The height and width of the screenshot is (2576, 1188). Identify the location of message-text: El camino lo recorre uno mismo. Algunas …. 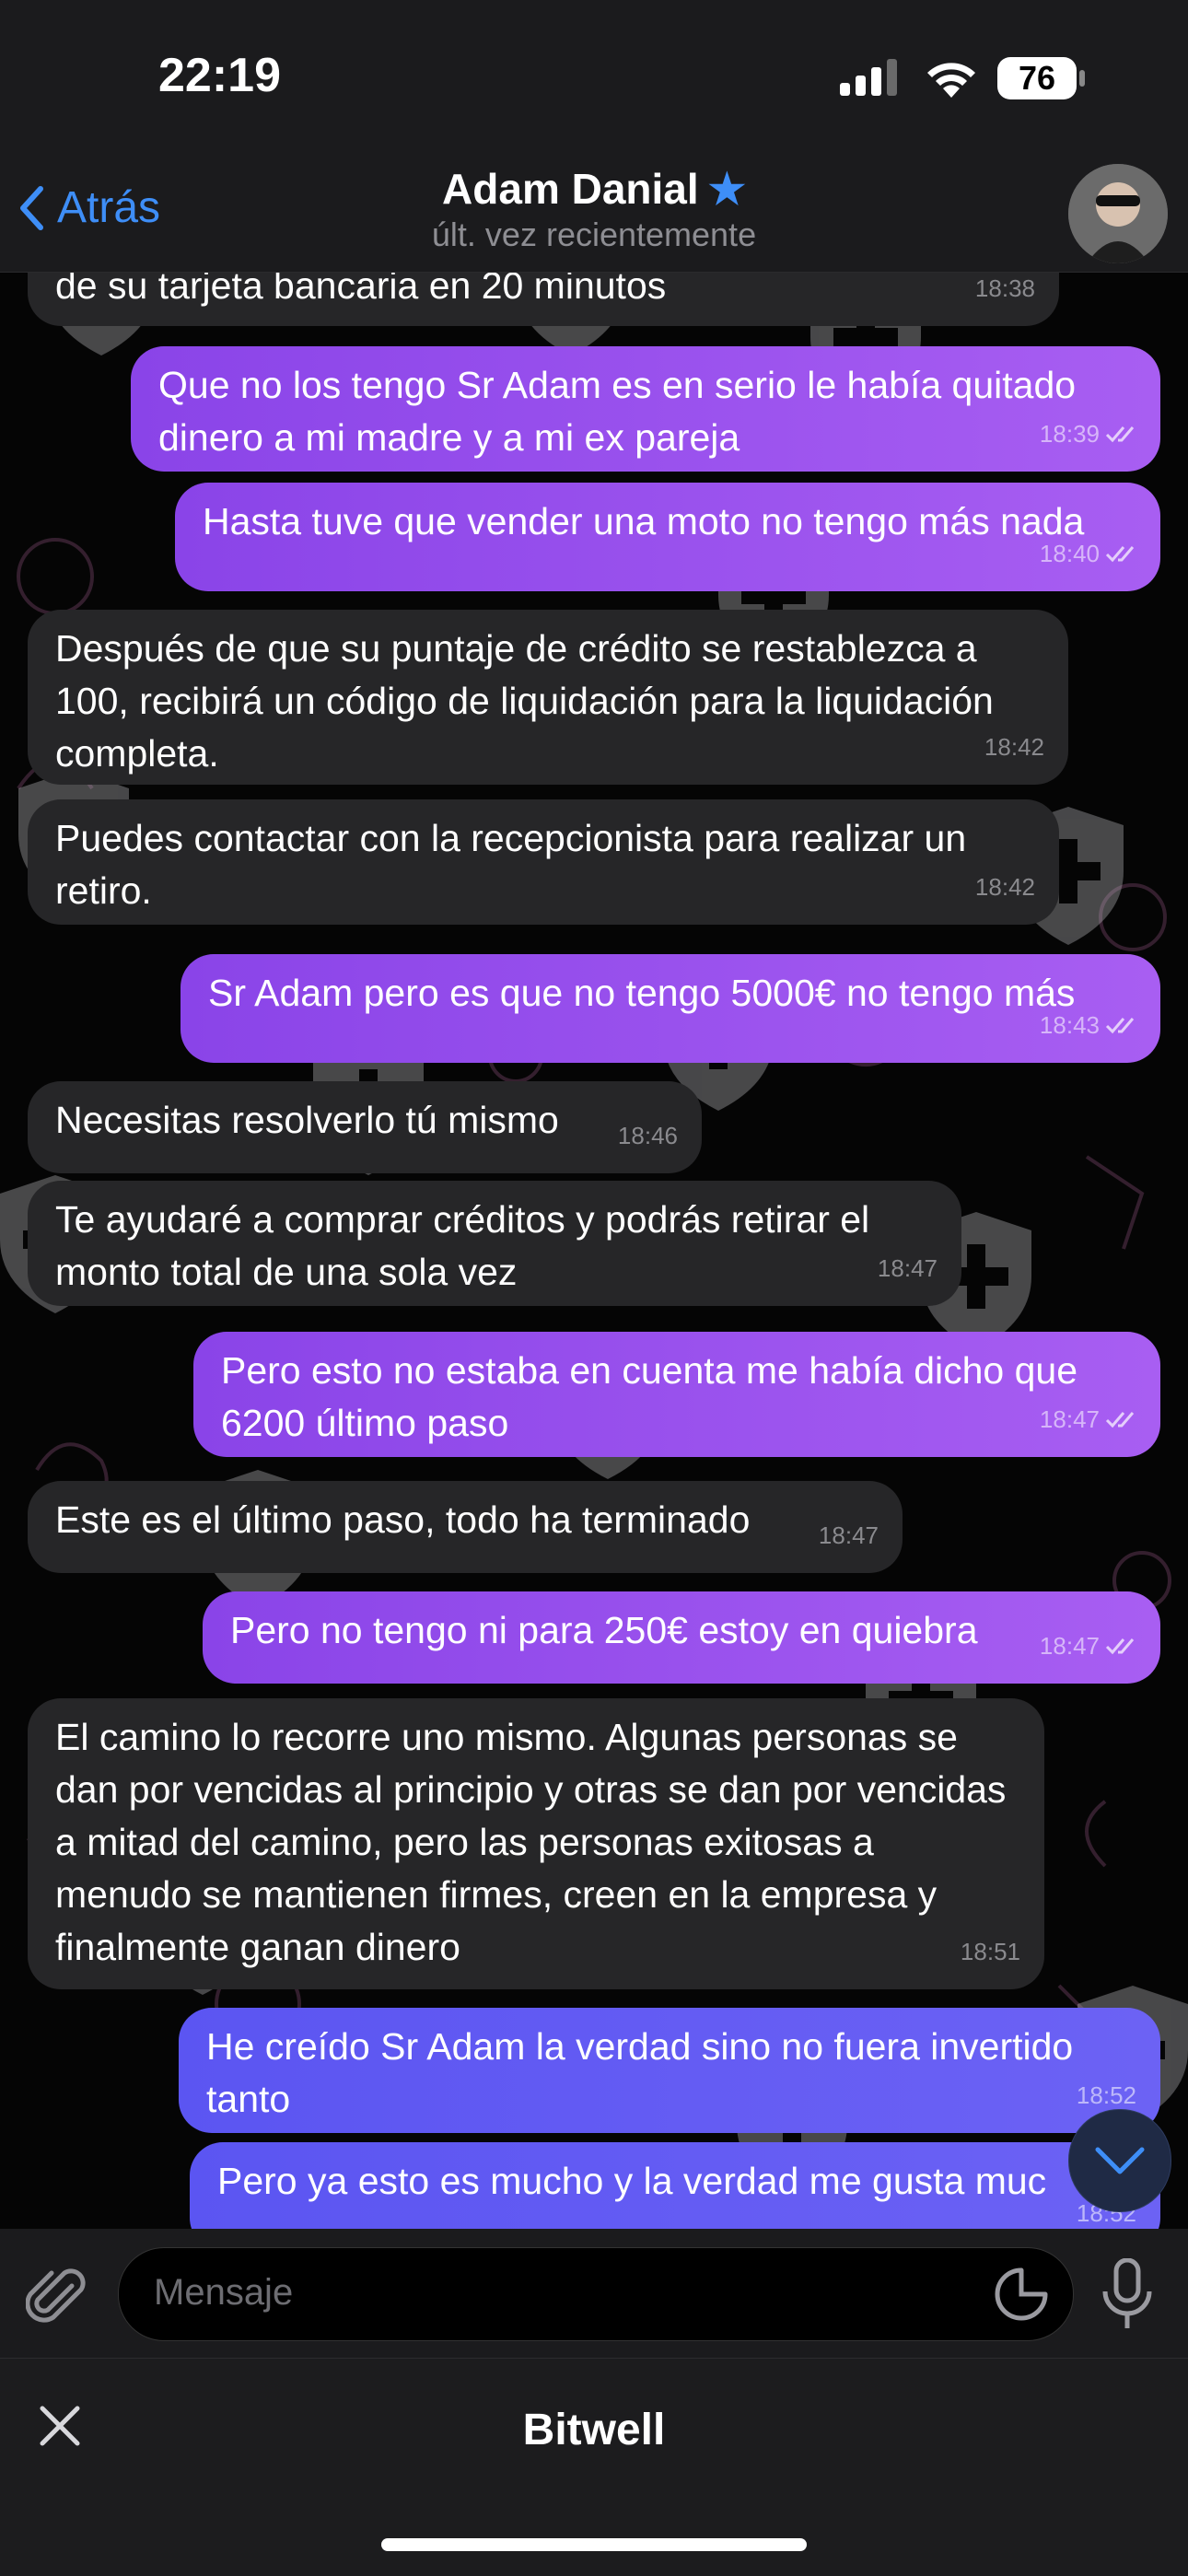
(531, 1842).